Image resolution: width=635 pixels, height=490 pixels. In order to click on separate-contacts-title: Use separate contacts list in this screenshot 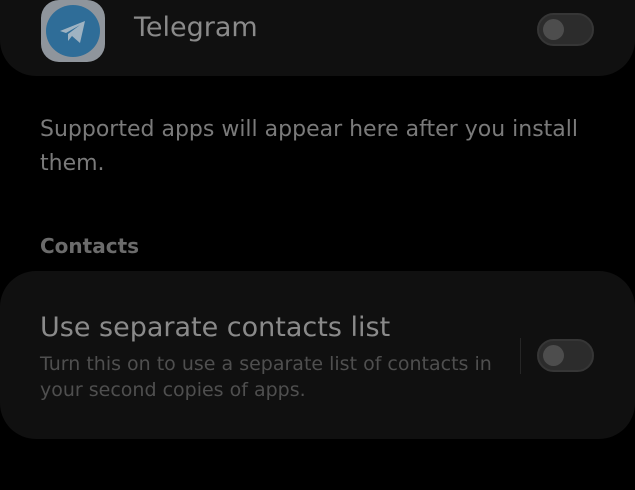, I will do `click(215, 327)`.